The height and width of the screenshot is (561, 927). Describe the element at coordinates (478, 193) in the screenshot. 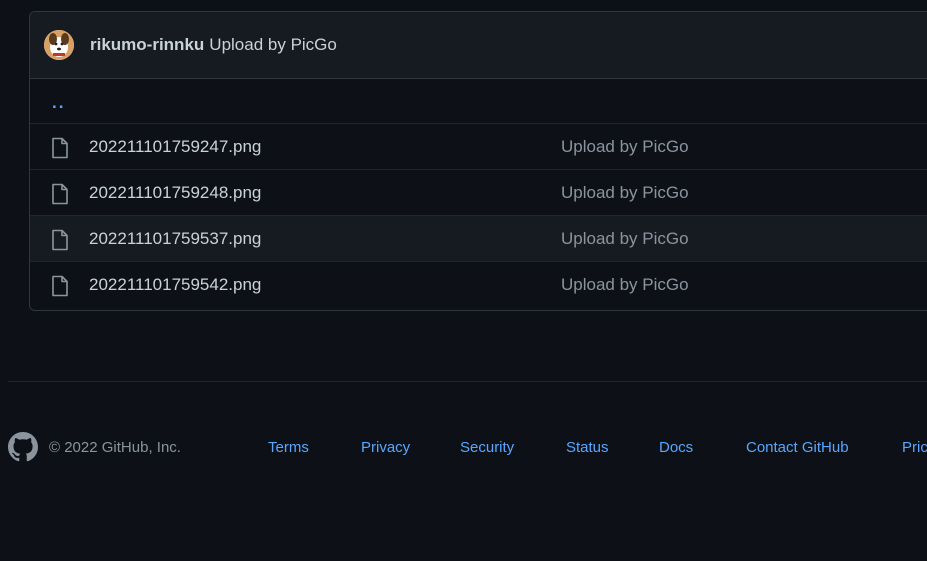

I see `file-row: 202211101759248.png Upload by PicGo` at that location.